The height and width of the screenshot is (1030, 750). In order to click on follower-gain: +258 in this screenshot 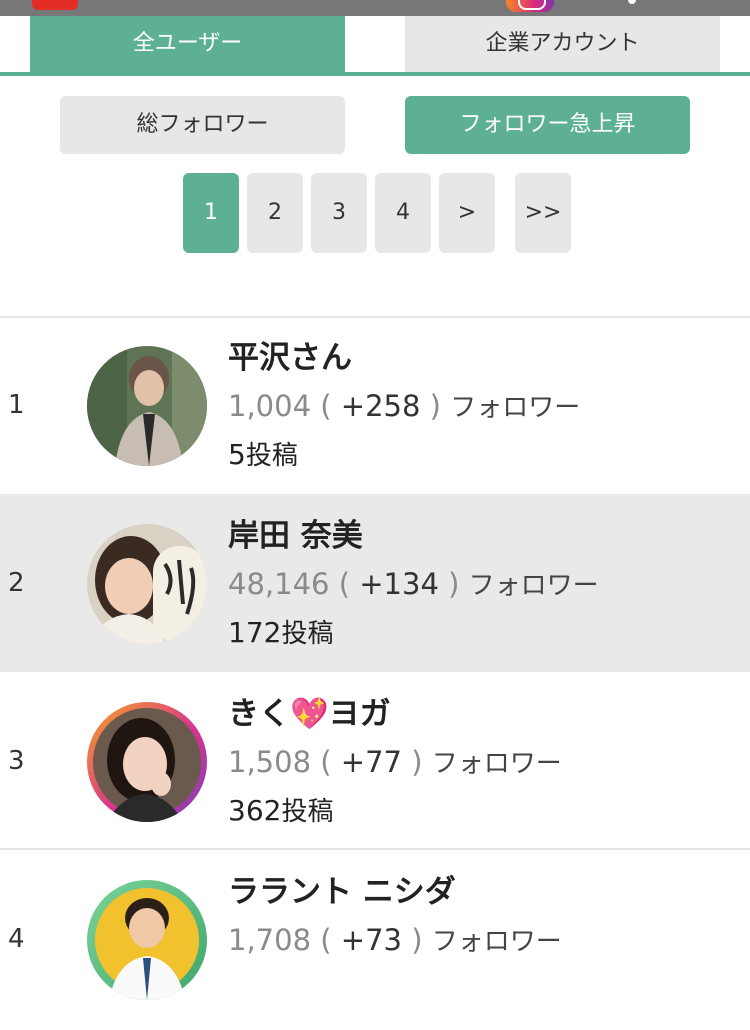, I will do `click(380, 406)`.